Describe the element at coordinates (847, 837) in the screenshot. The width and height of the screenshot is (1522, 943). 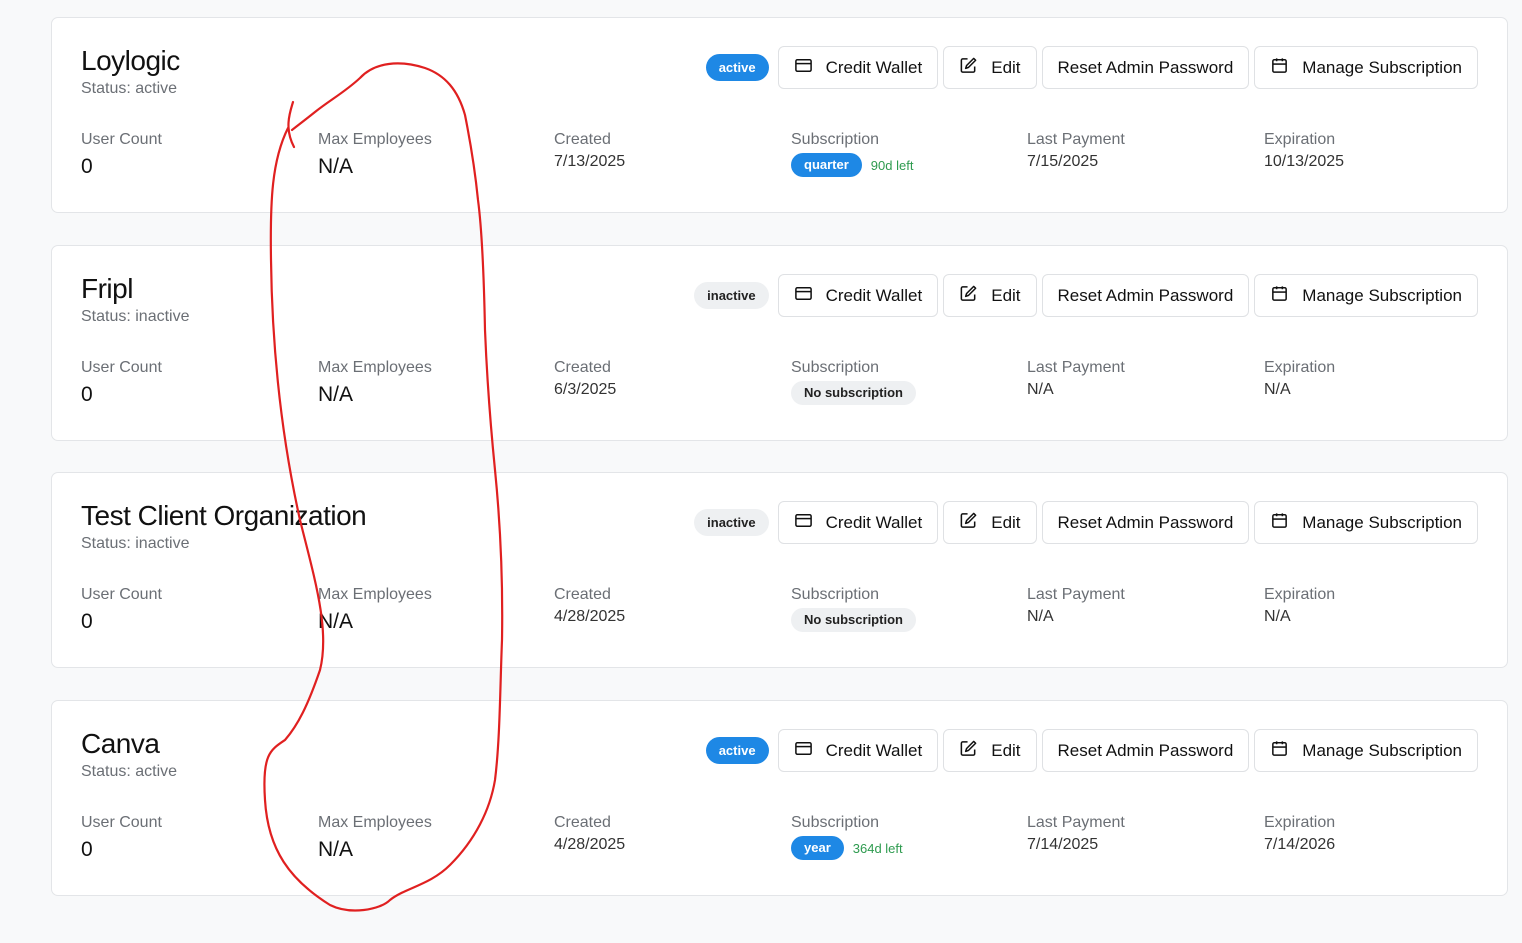
I see `subscription-field: Subscription year 364d left` at that location.